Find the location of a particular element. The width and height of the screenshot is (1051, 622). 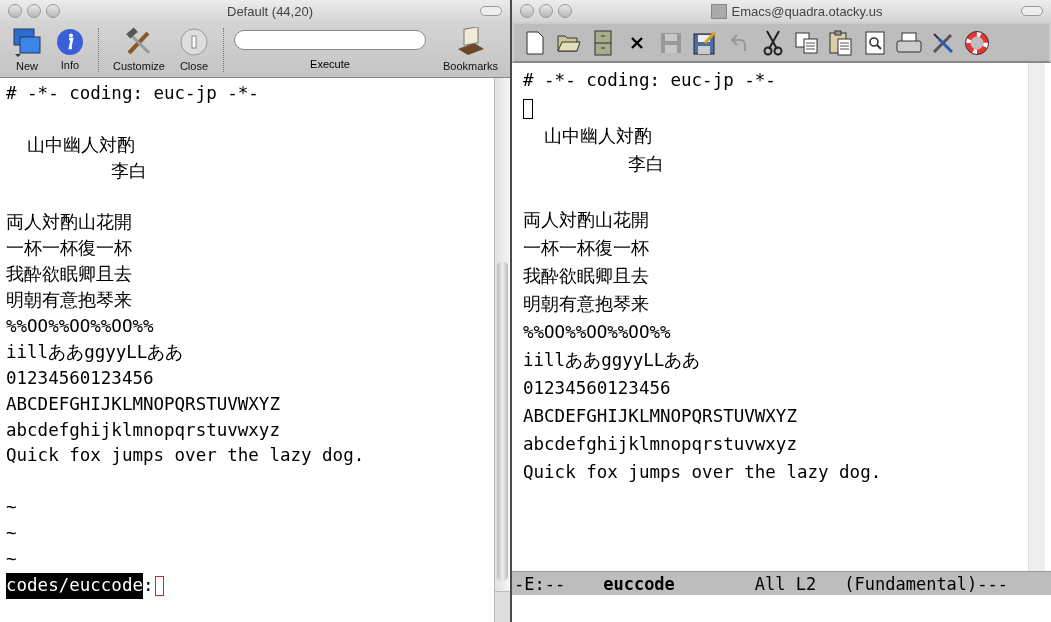

windows-icon is located at coordinates (27, 42).